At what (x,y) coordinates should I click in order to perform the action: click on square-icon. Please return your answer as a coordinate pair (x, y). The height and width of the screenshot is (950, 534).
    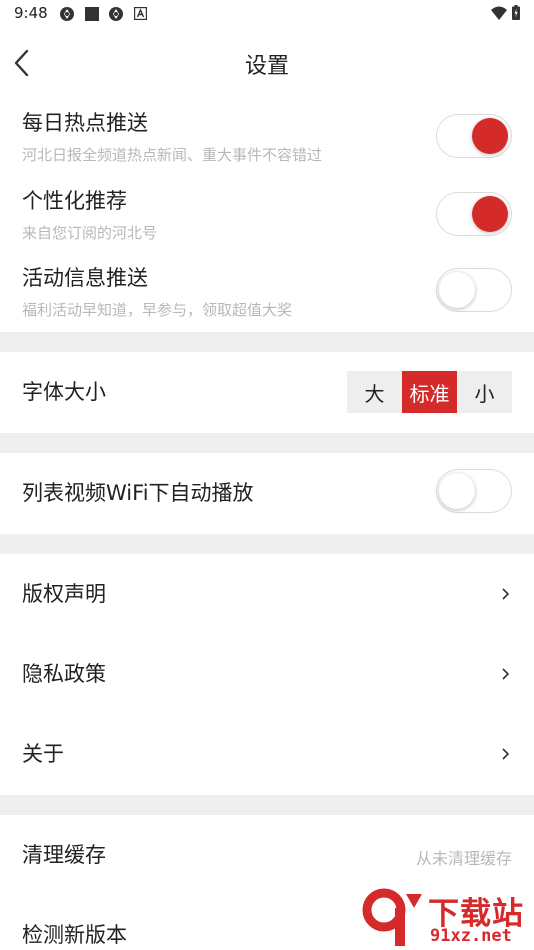
    Looking at the image, I should click on (92, 14).